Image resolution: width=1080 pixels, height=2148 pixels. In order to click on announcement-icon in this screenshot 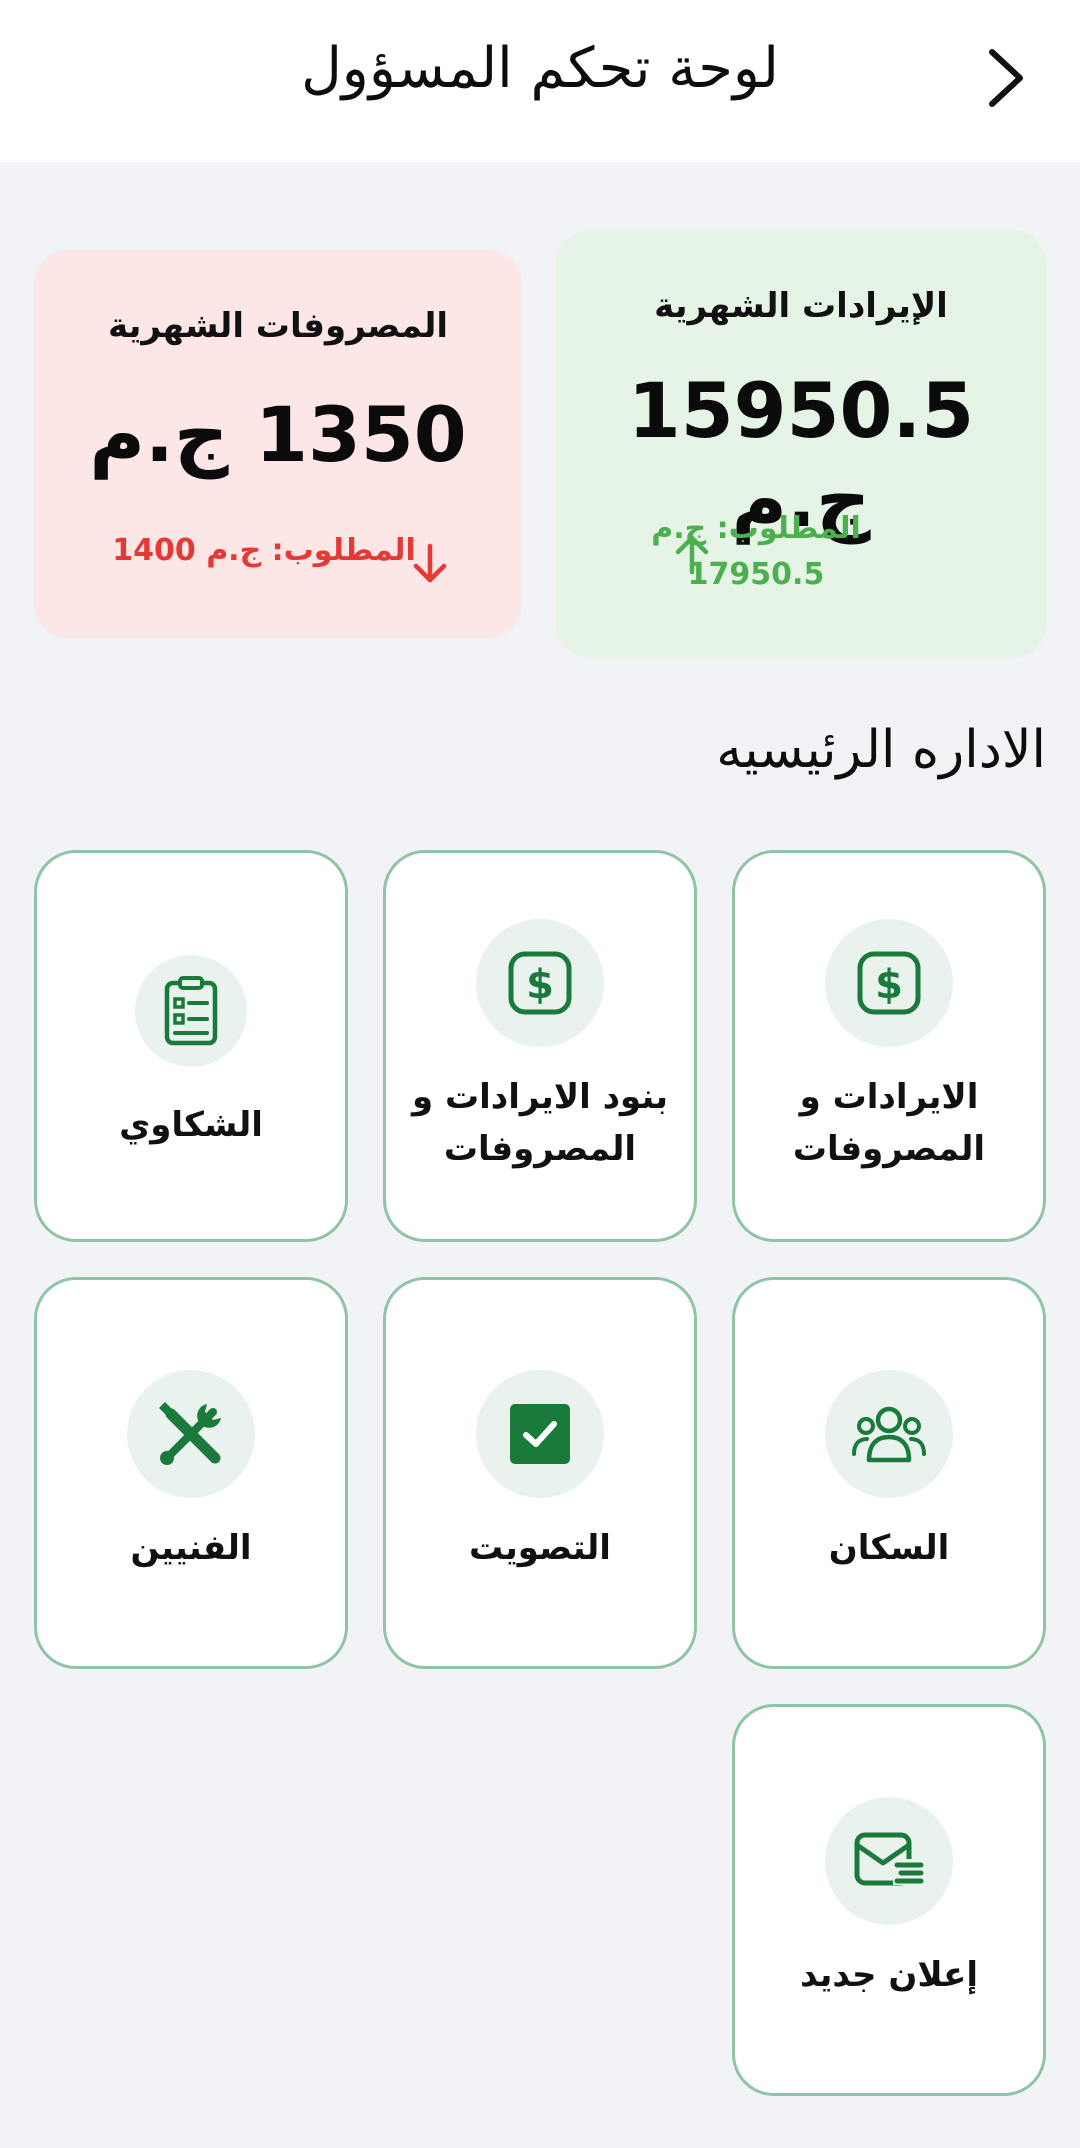, I will do `click(889, 1859)`.